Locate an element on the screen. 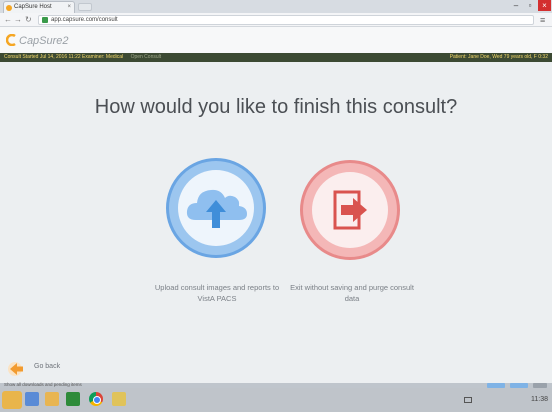  new-tab-button is located at coordinates (85, 7).